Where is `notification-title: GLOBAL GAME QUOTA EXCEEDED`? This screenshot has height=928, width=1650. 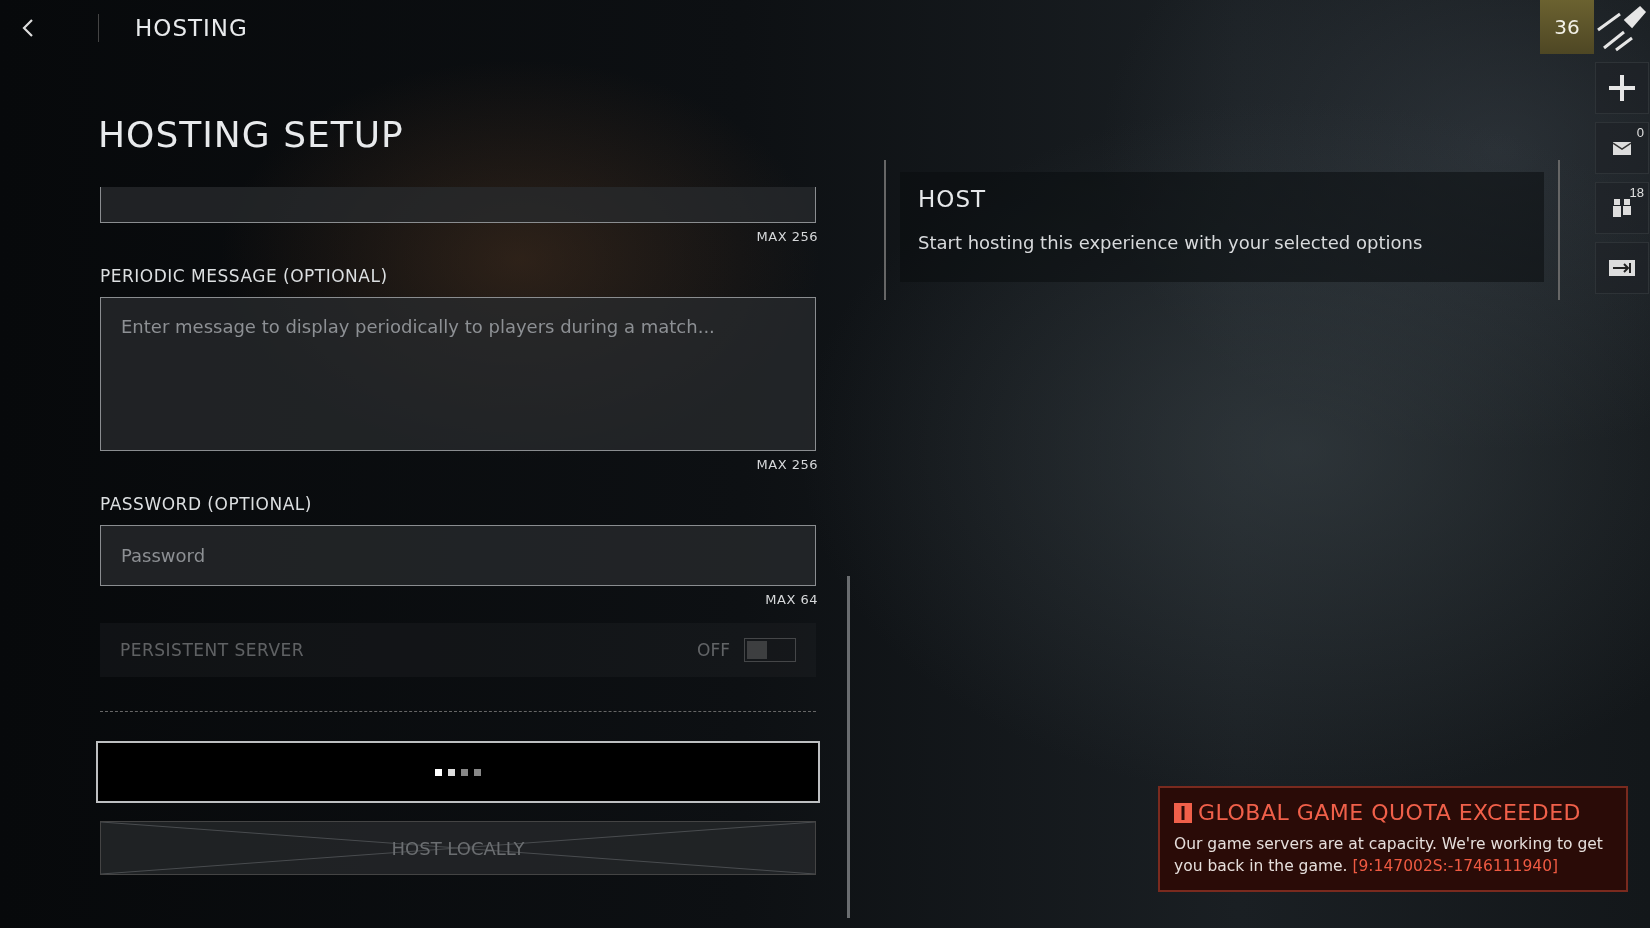
notification-title: GLOBAL GAME QUOTA EXCEEDED is located at coordinates (1390, 812).